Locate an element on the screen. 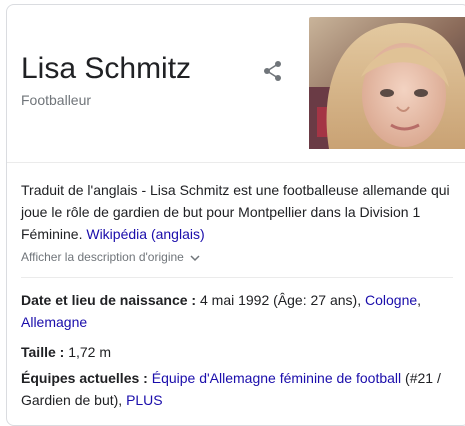  show-original-description: Afficher la description d'origine is located at coordinates (110, 257).